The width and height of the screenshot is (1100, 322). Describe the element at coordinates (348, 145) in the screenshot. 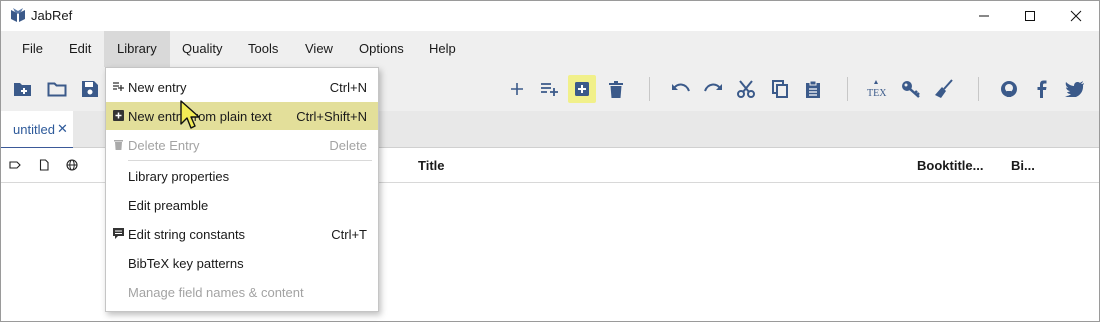

I see `menu-item-shortcut: Delete` at that location.